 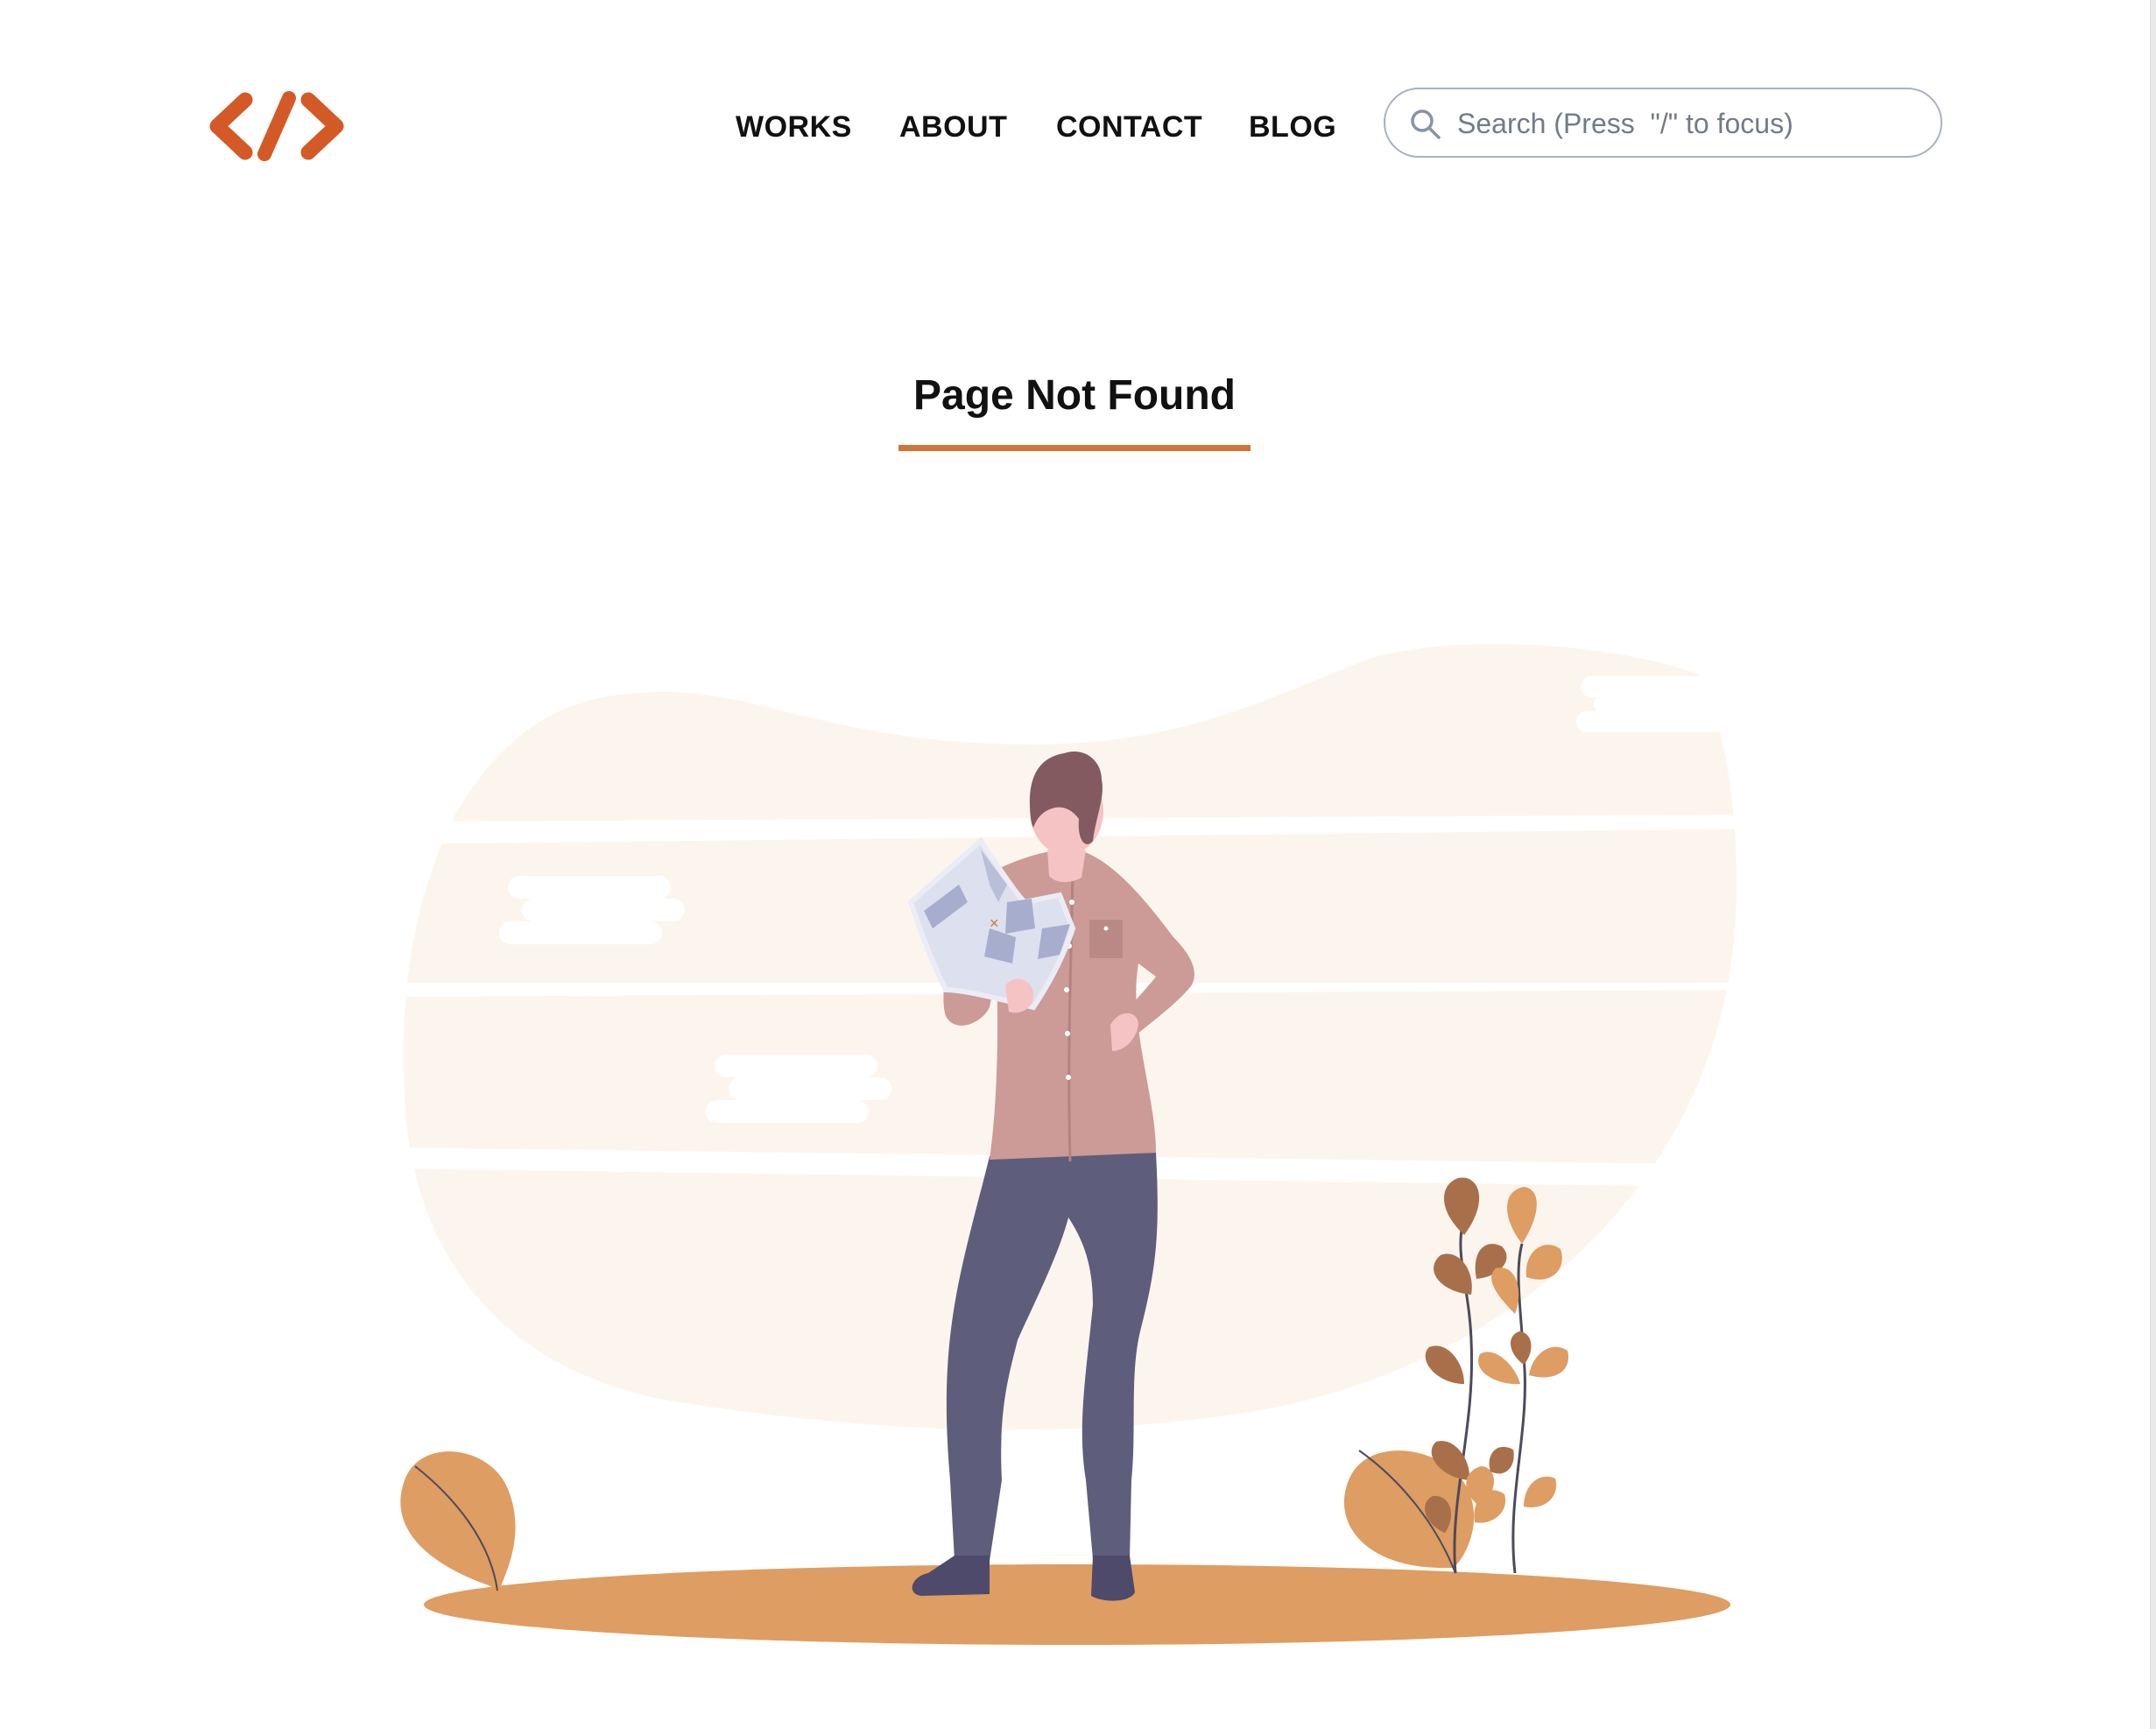 I want to click on search-box, so click(x=1663, y=123).